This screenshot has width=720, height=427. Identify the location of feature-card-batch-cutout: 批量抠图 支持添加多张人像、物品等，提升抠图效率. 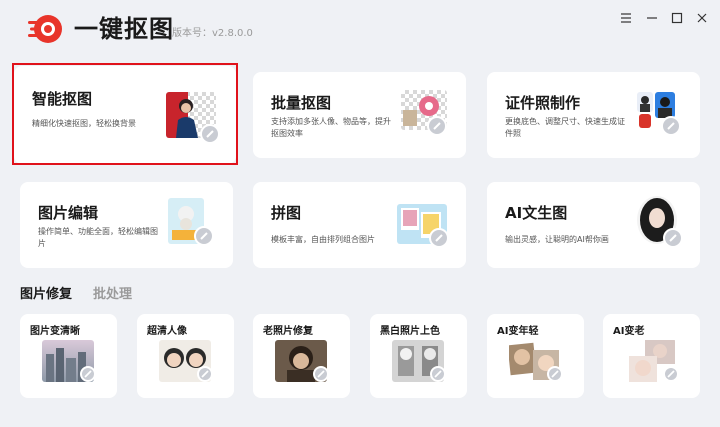
(359, 115).